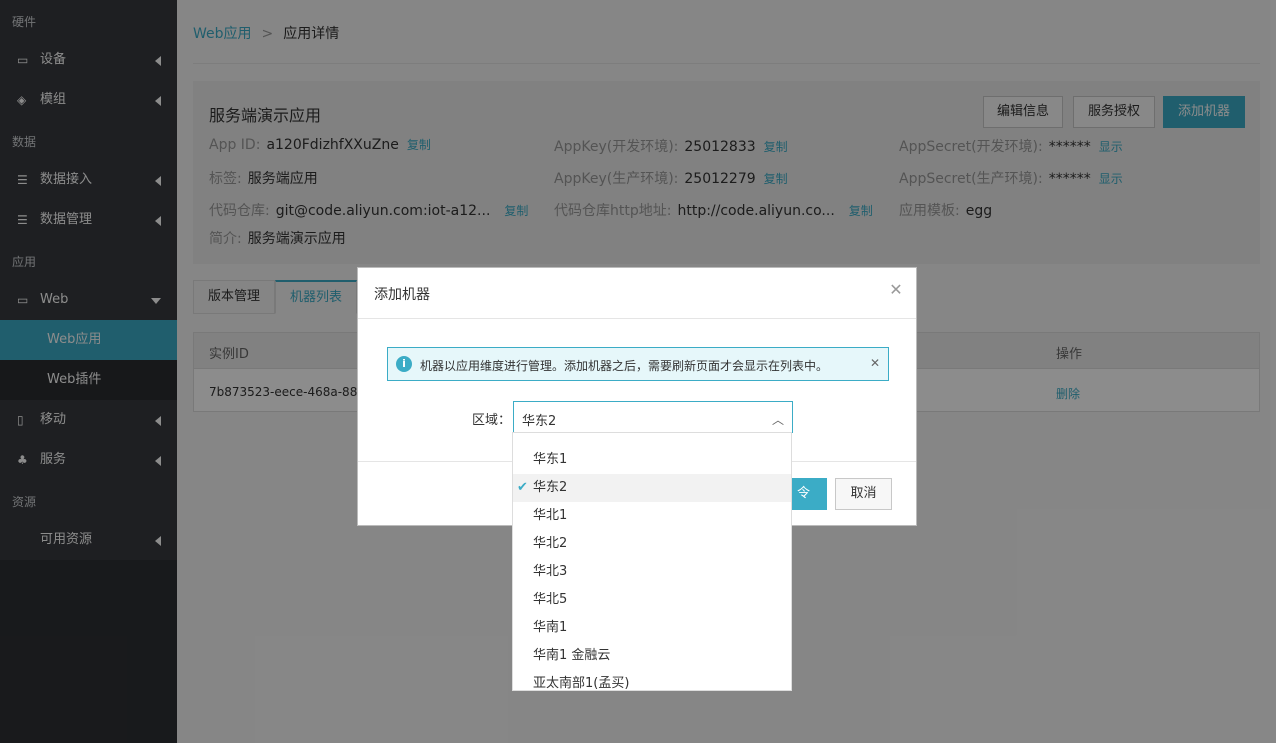 The height and width of the screenshot is (743, 1276). What do you see at coordinates (875, 363) in the screenshot?
I see `alert-close-icon: ✕` at bounding box center [875, 363].